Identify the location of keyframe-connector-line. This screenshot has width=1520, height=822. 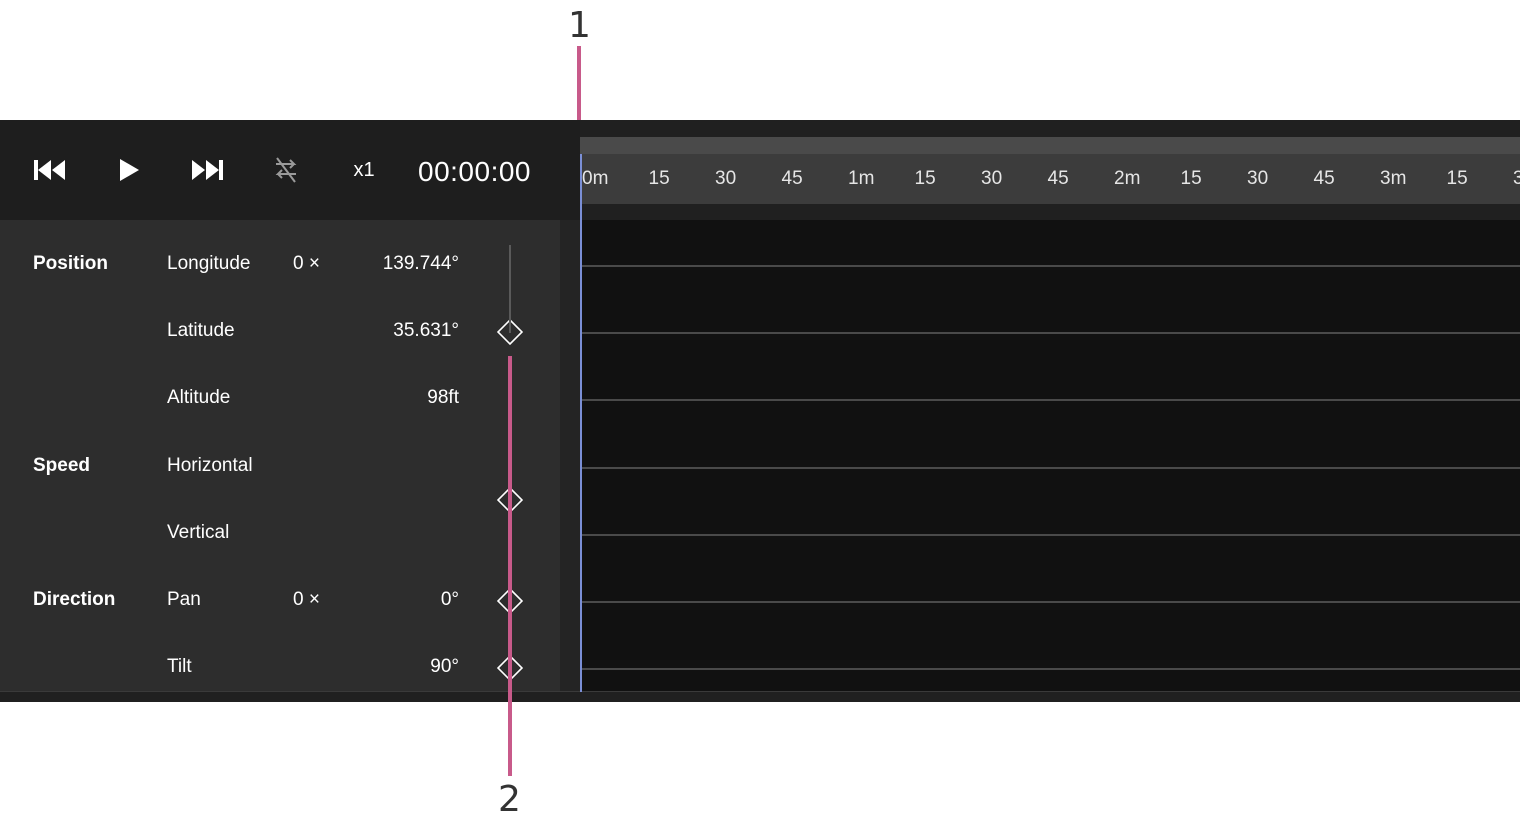
(510, 289).